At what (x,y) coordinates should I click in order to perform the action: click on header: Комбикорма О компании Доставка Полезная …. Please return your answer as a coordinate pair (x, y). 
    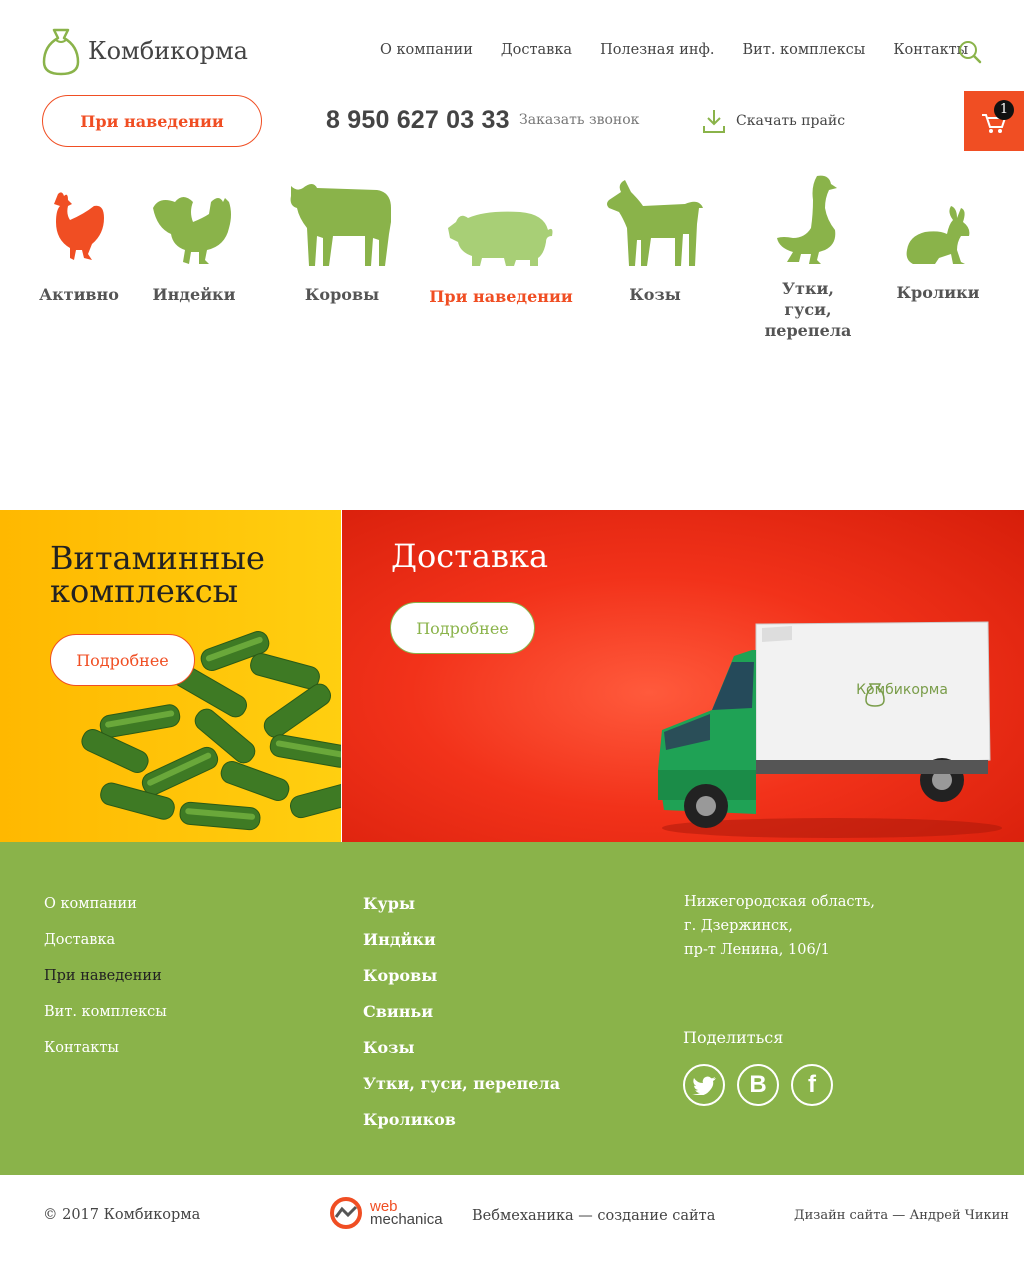
    Looking at the image, I should click on (512, 80).